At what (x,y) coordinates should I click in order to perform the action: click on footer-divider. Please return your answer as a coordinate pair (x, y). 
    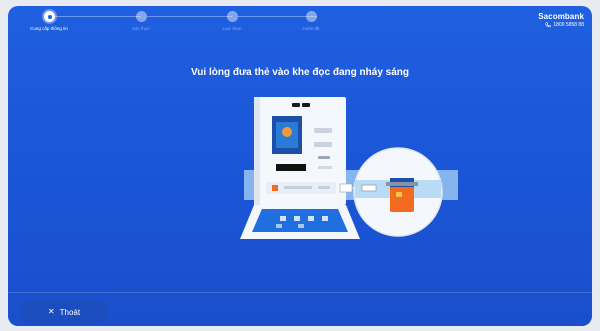
    Looking at the image, I should click on (300, 292).